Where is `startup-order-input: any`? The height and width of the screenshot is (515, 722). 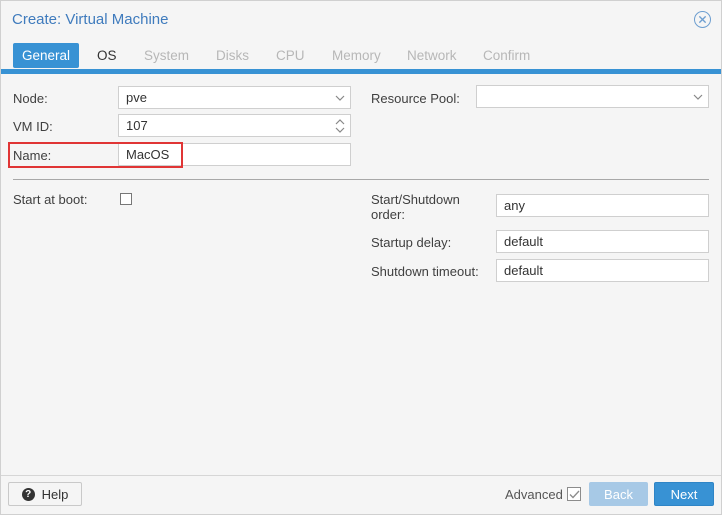 startup-order-input: any is located at coordinates (602, 205).